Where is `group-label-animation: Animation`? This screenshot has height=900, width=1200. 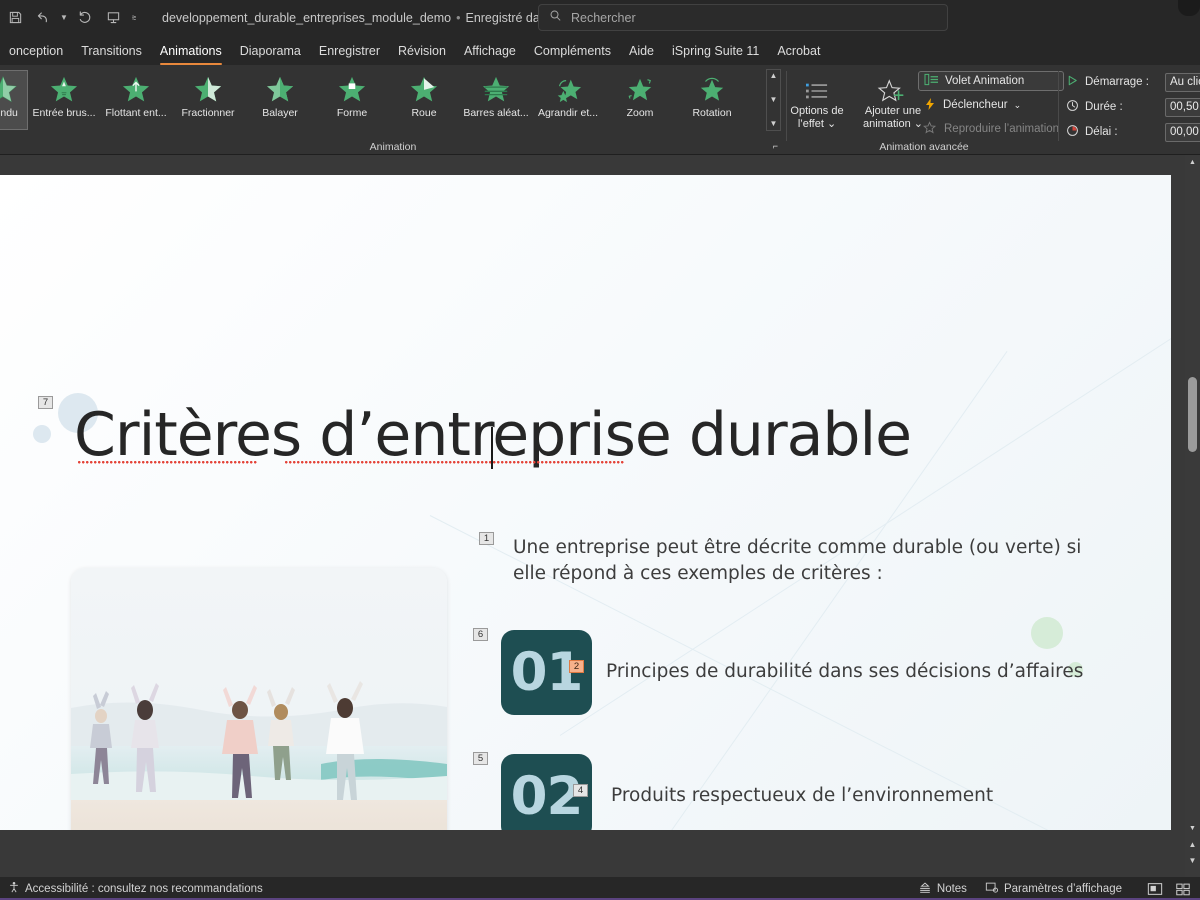
group-label-animation: Animation is located at coordinates (393, 147).